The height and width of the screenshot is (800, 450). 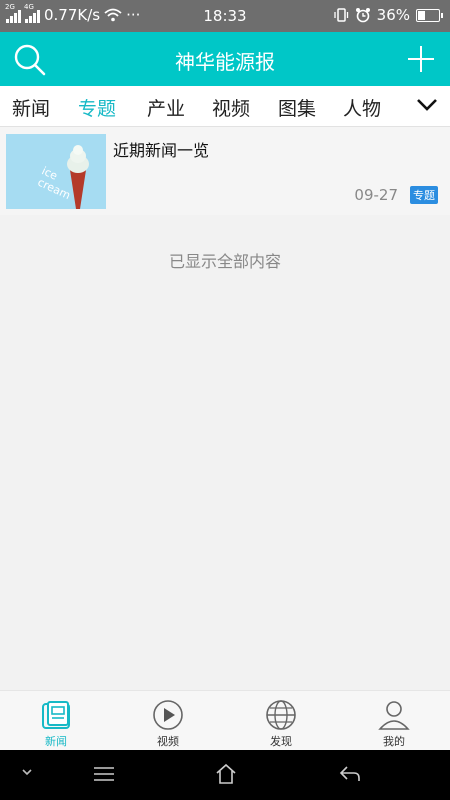 I want to click on app-title: 神华能源报, so click(x=225, y=62).